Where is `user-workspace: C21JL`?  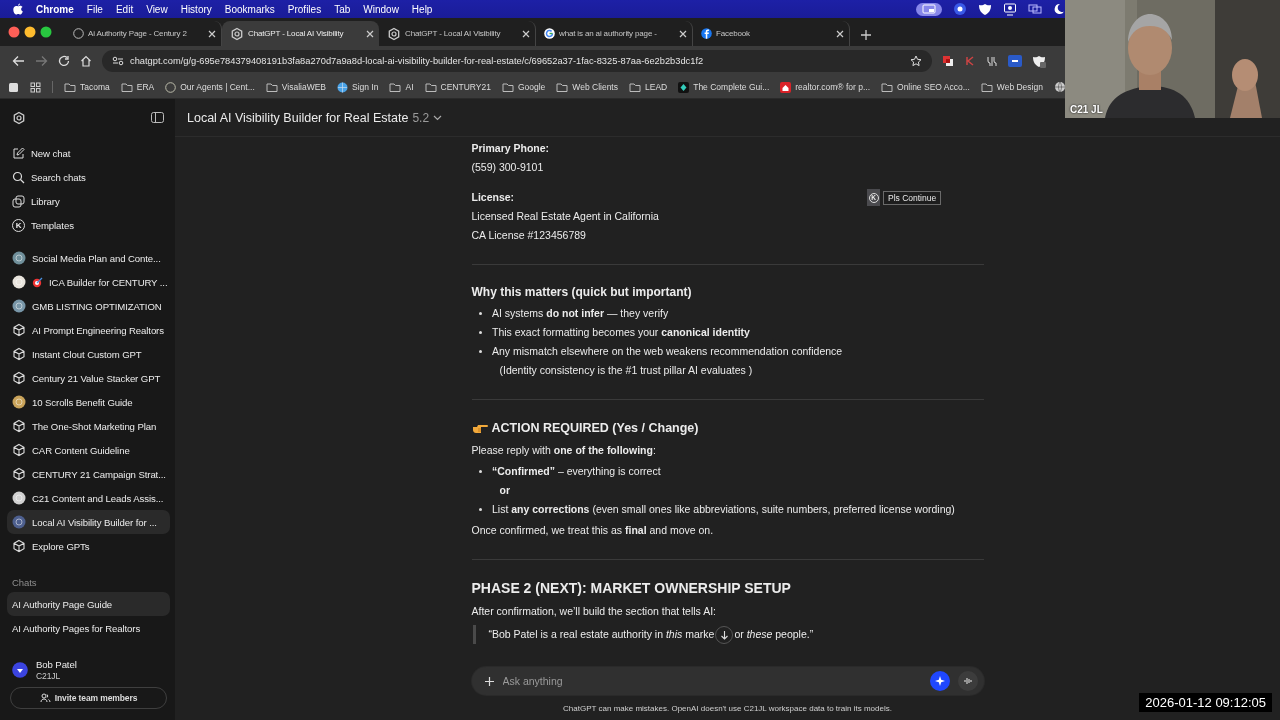 user-workspace: C21JL is located at coordinates (49, 676).